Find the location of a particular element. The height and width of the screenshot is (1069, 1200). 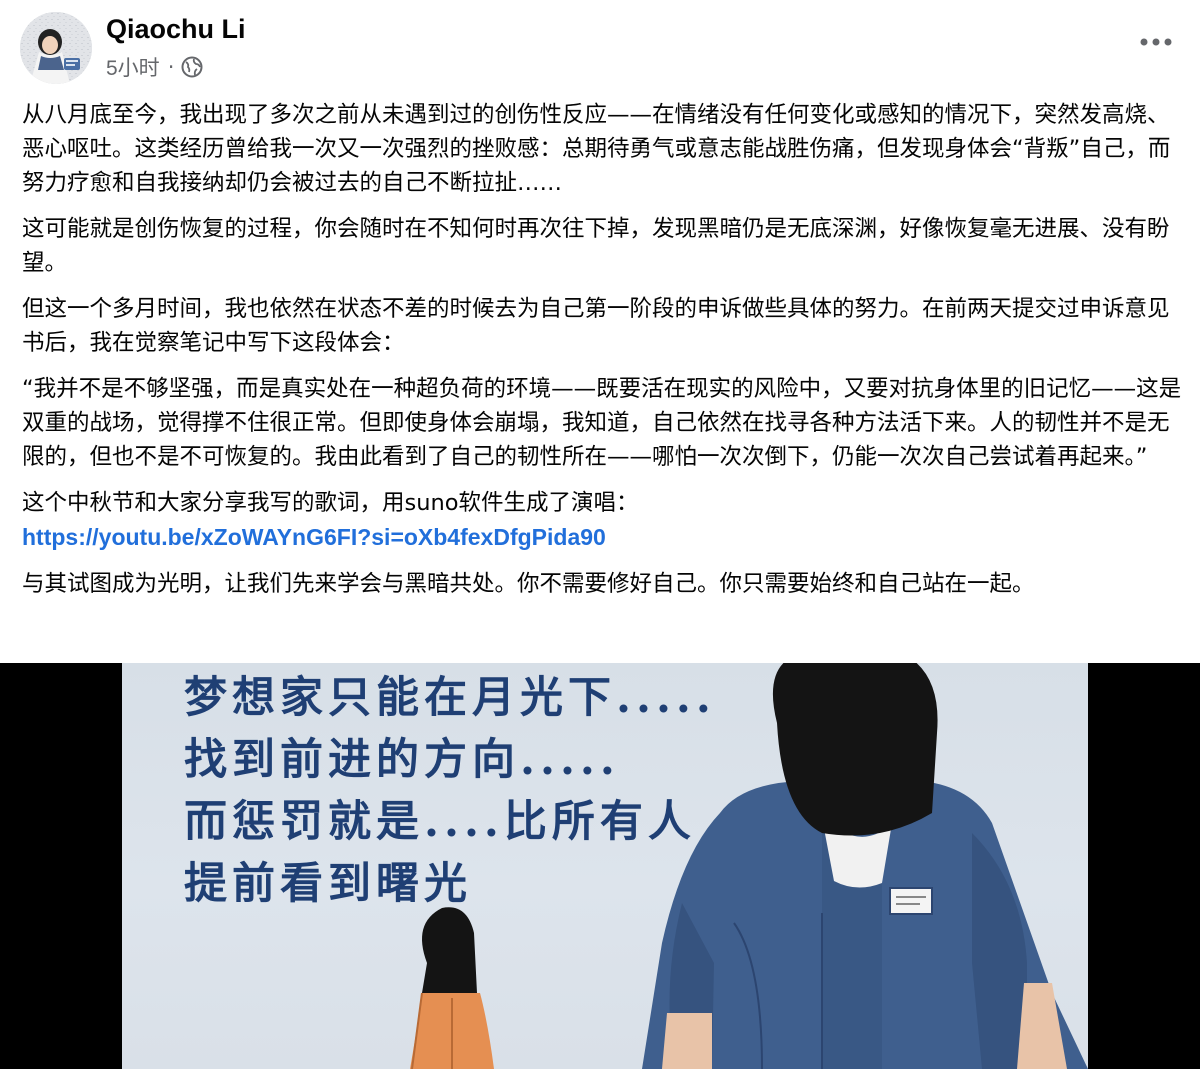

author-avatar is located at coordinates (56, 48).